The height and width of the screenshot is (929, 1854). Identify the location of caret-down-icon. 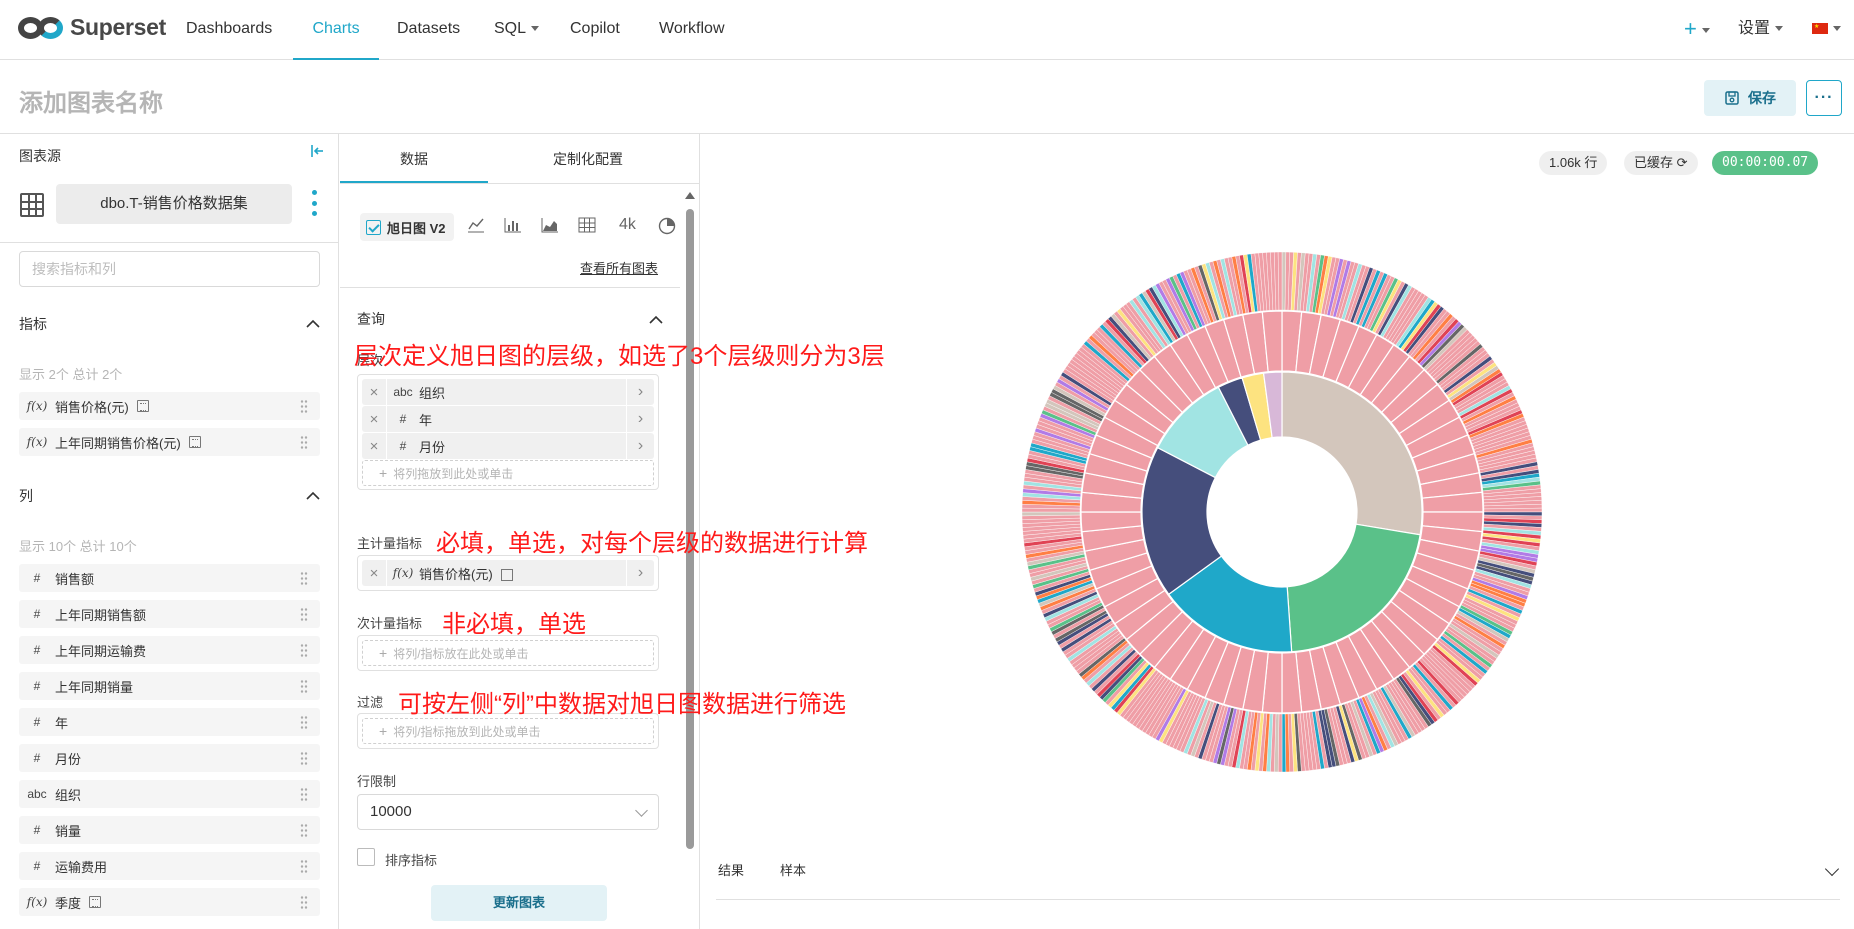
(1837, 29).